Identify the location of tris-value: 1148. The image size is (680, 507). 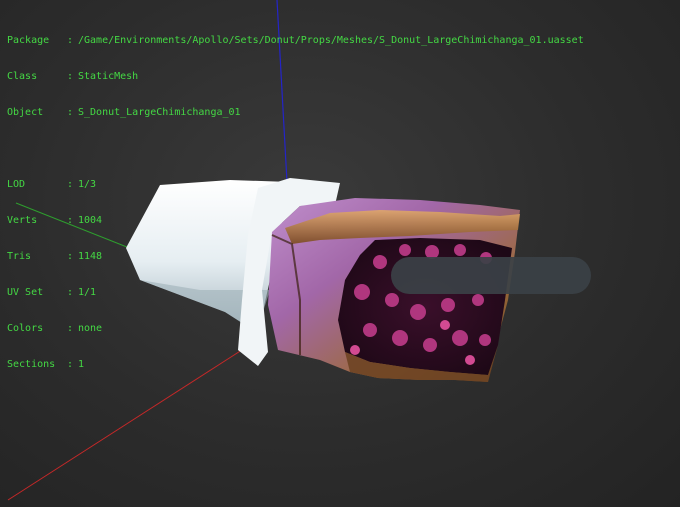
(90, 256).